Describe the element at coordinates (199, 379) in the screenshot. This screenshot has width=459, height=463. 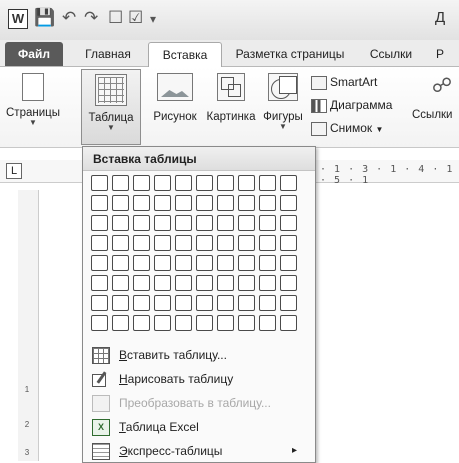
I see `draw-table-menu-item: Нарисовать таблицу` at that location.